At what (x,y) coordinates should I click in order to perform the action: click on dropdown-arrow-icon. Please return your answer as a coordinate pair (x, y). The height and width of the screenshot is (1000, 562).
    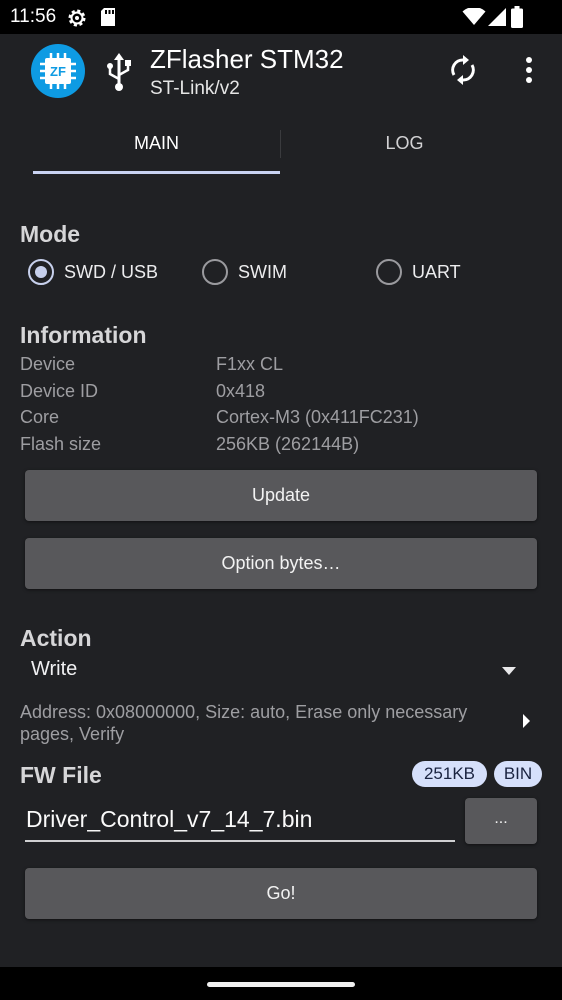
    Looking at the image, I should click on (509, 671).